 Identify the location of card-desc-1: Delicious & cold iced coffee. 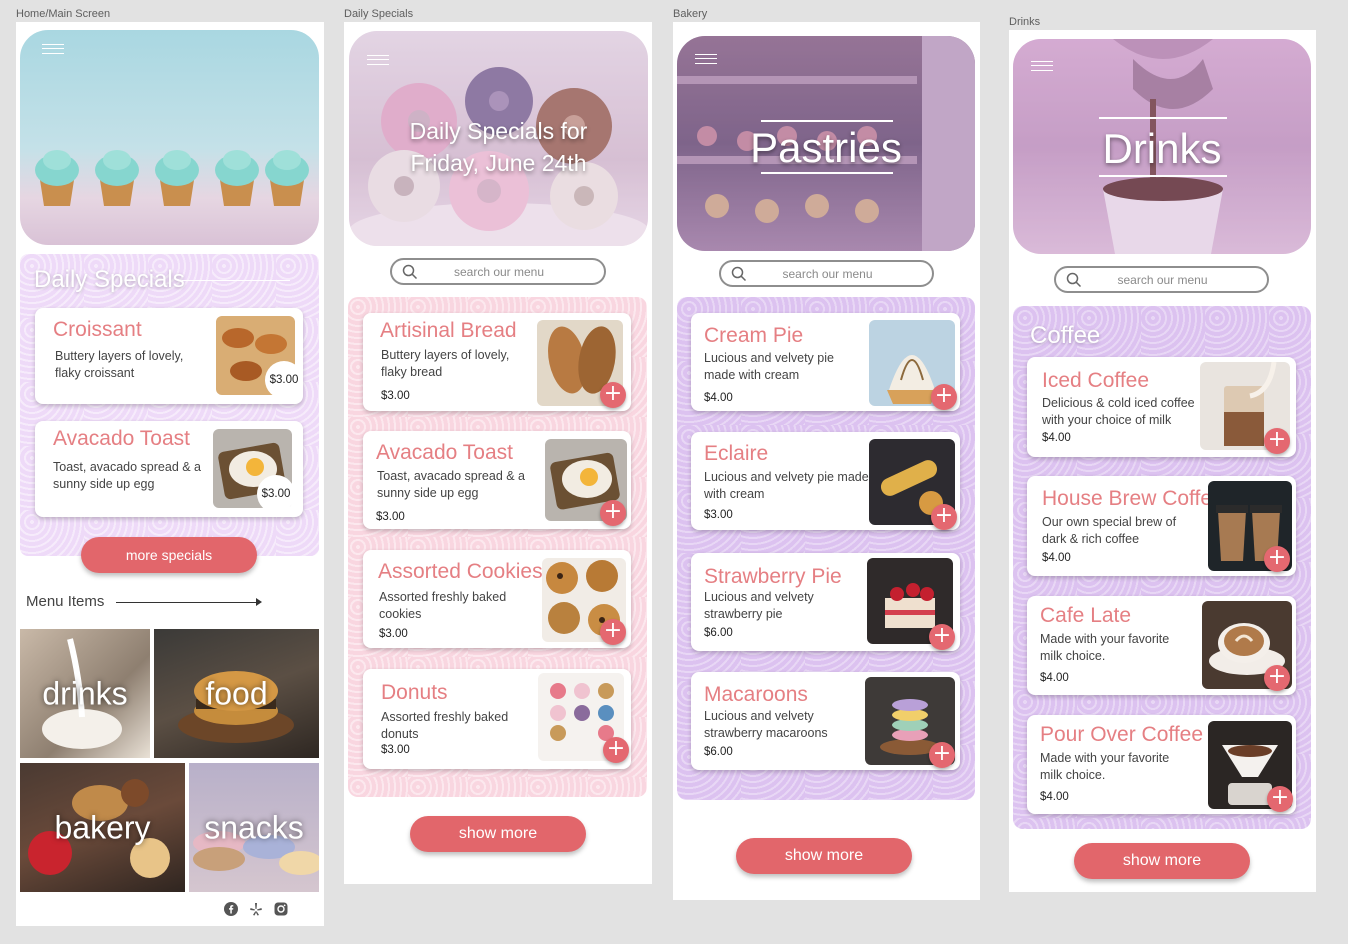
(1118, 403).